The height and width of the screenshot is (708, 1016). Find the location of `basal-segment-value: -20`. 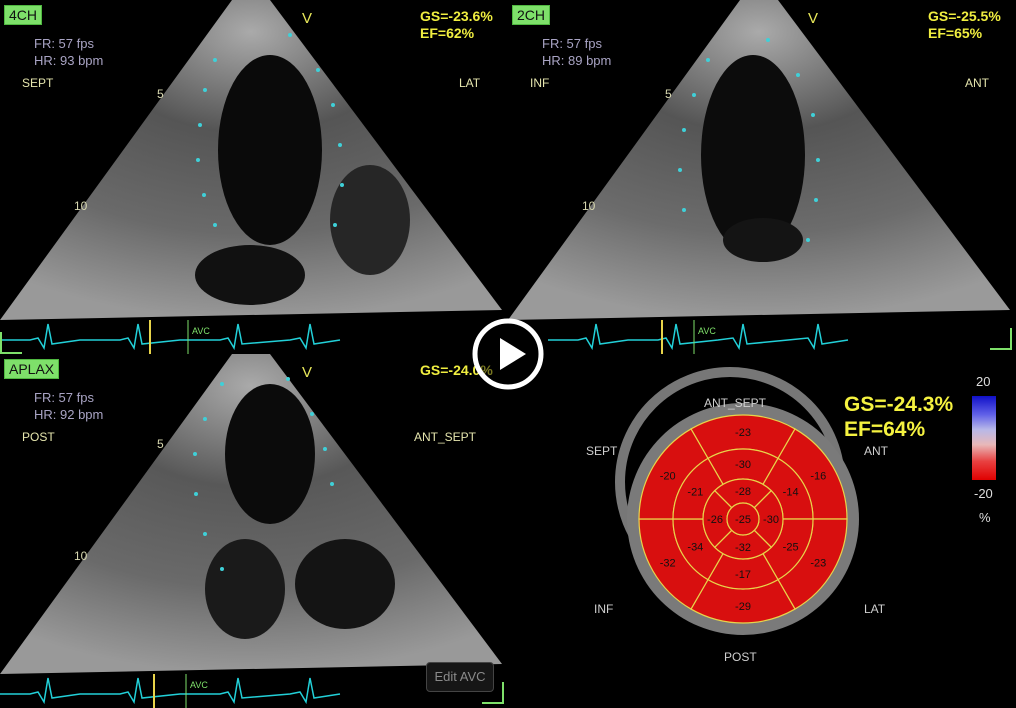

basal-segment-value: -20 is located at coordinates (668, 477).